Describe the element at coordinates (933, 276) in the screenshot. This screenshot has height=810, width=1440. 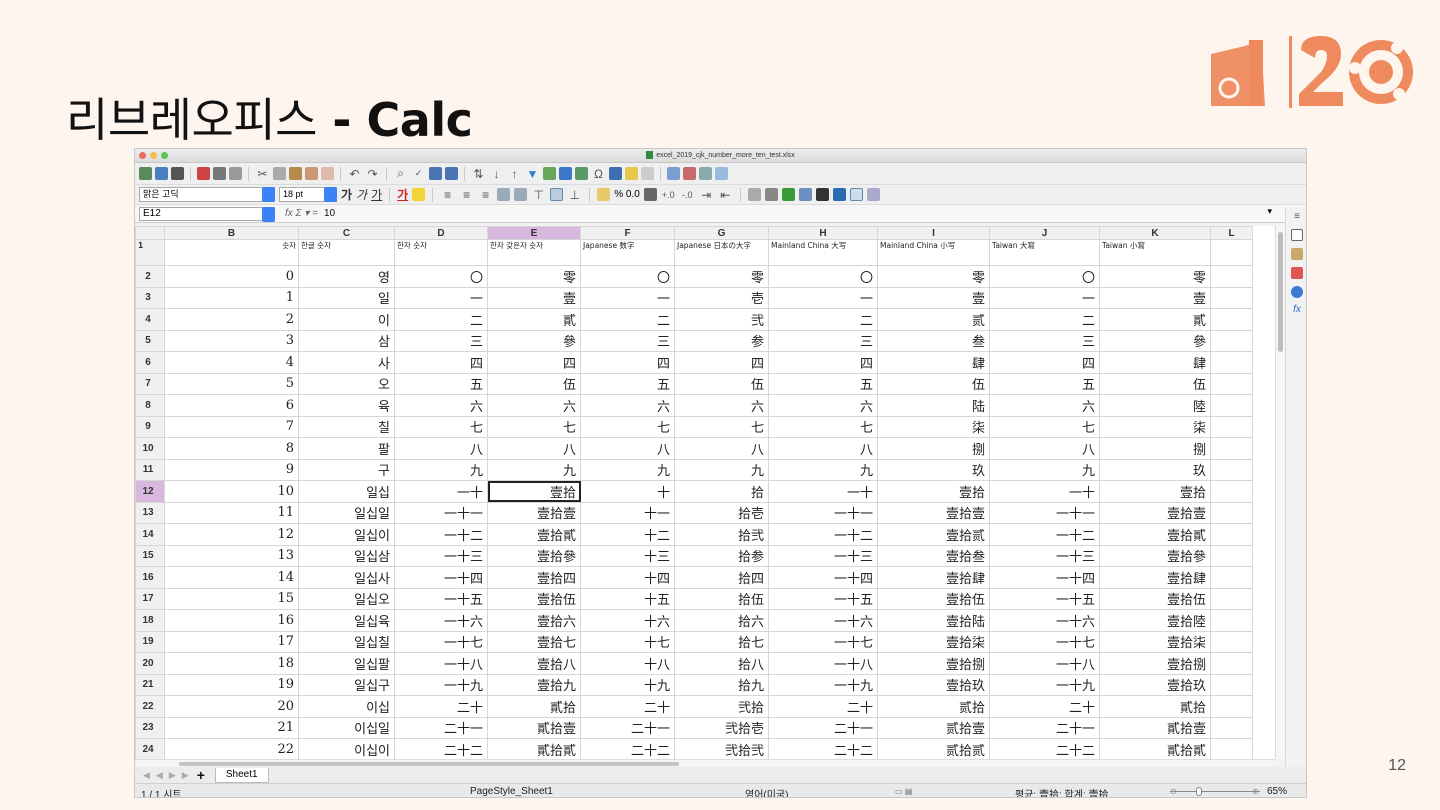
I see `cell: 零` at that location.